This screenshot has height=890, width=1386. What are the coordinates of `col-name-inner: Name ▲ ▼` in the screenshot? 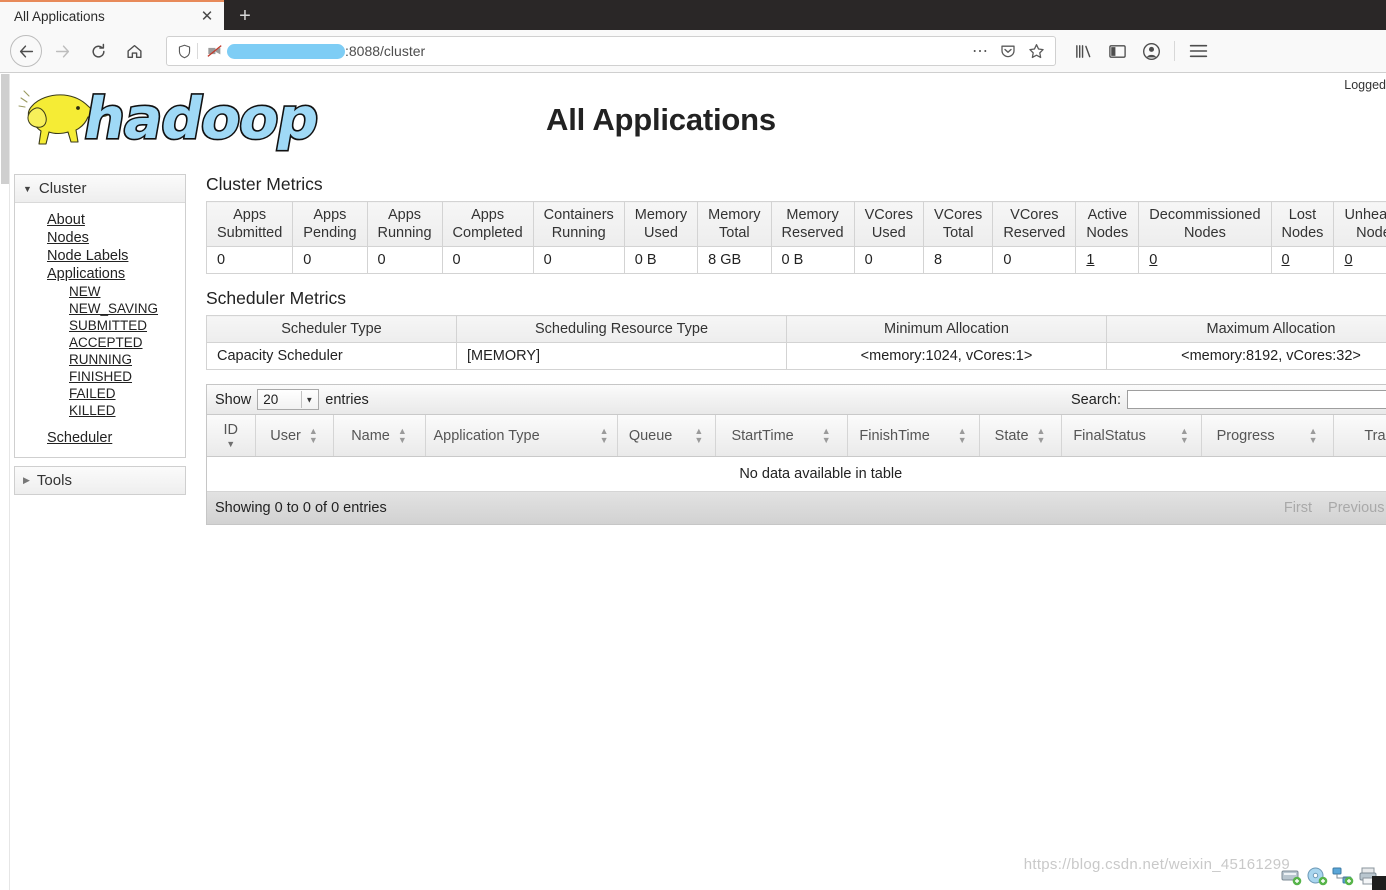 It's located at (379, 435).